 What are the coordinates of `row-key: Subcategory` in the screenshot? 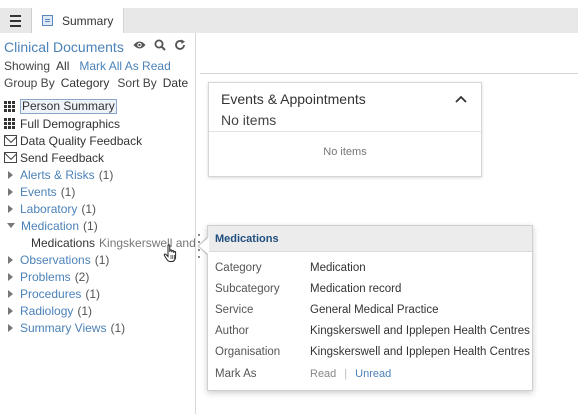 It's located at (247, 289).